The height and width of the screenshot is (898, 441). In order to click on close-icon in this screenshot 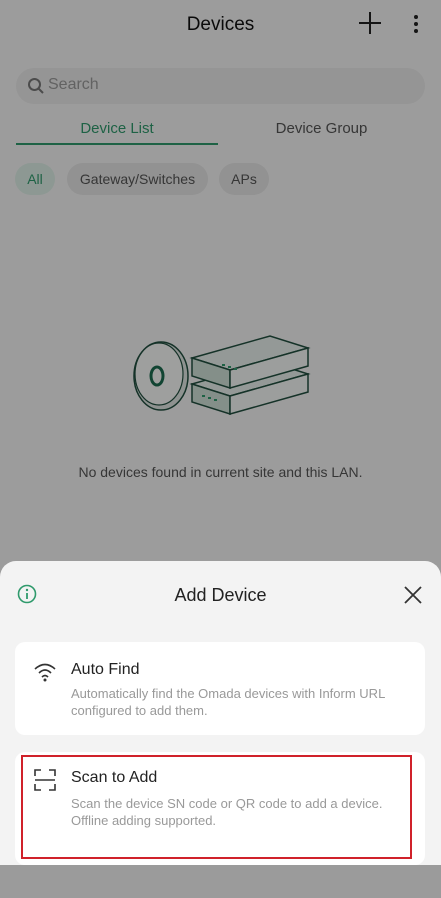, I will do `click(413, 595)`.